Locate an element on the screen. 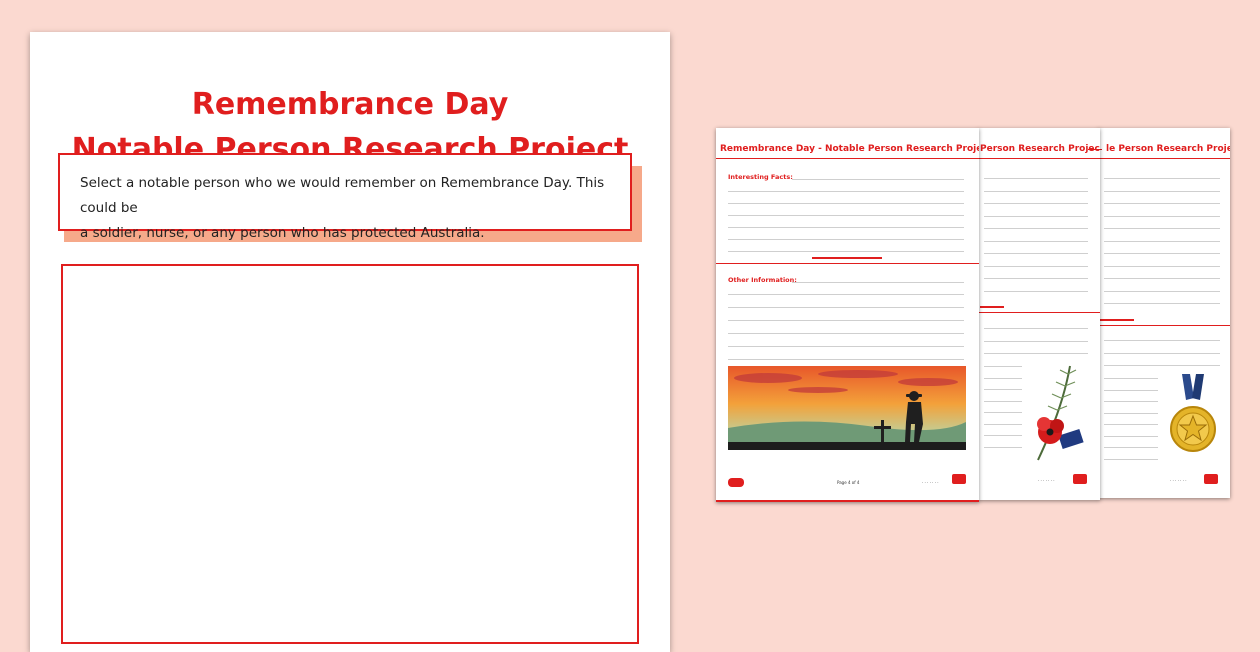  preview-page-3-header-text: le Person Research Project is located at coordinates (1166, 149).